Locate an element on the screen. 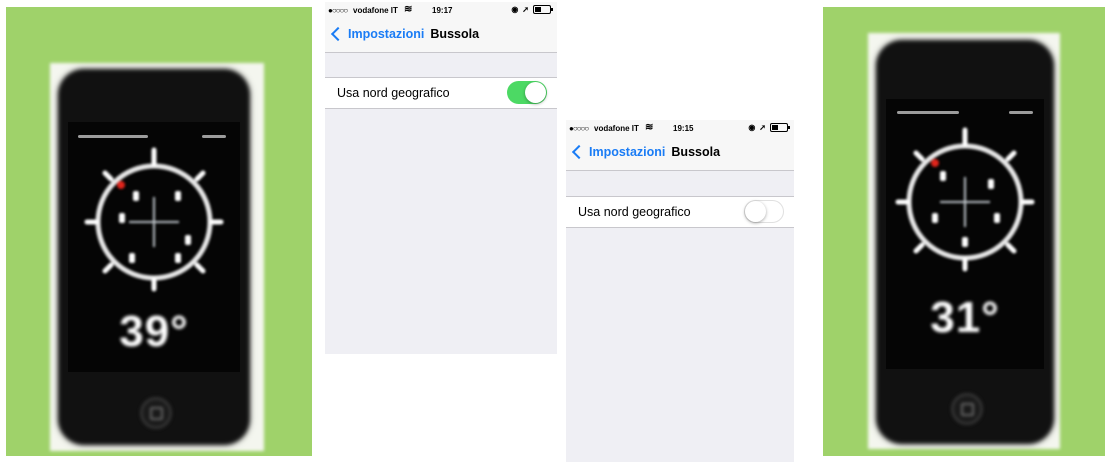 The image size is (1109, 462). compass-heading-readout: 39° is located at coordinates (154, 331).